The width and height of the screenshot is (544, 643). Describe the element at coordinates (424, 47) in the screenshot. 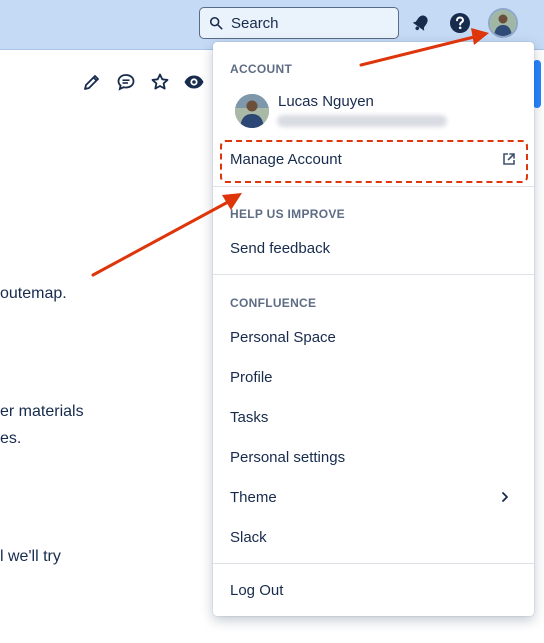

I see `annotation-arrow-to-avatar` at that location.